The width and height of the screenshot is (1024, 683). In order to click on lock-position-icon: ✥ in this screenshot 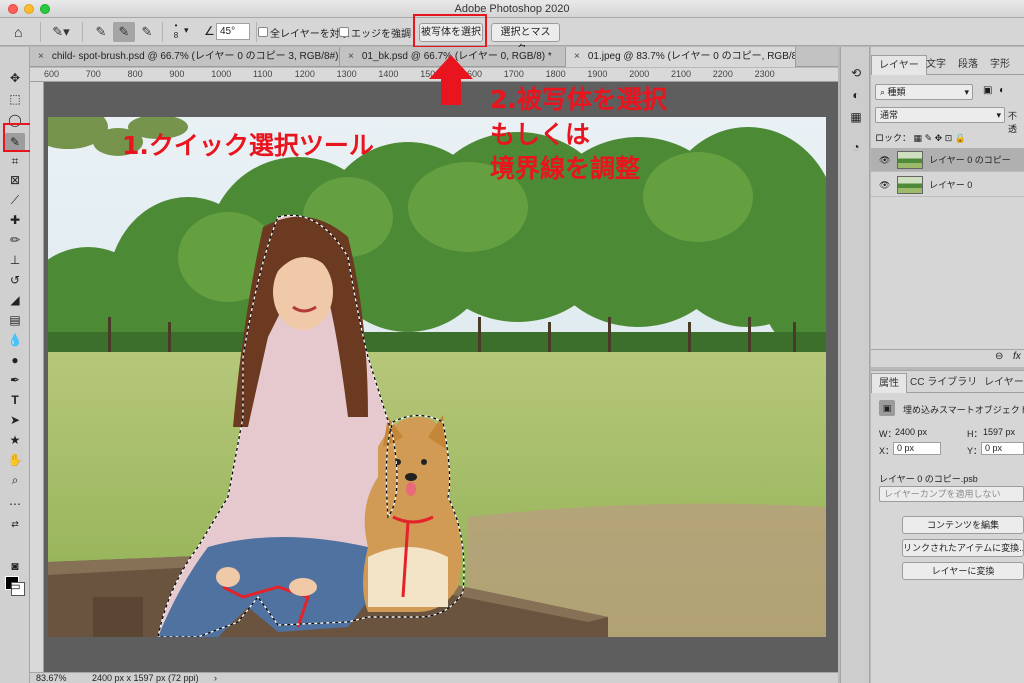, I will do `click(939, 138)`.